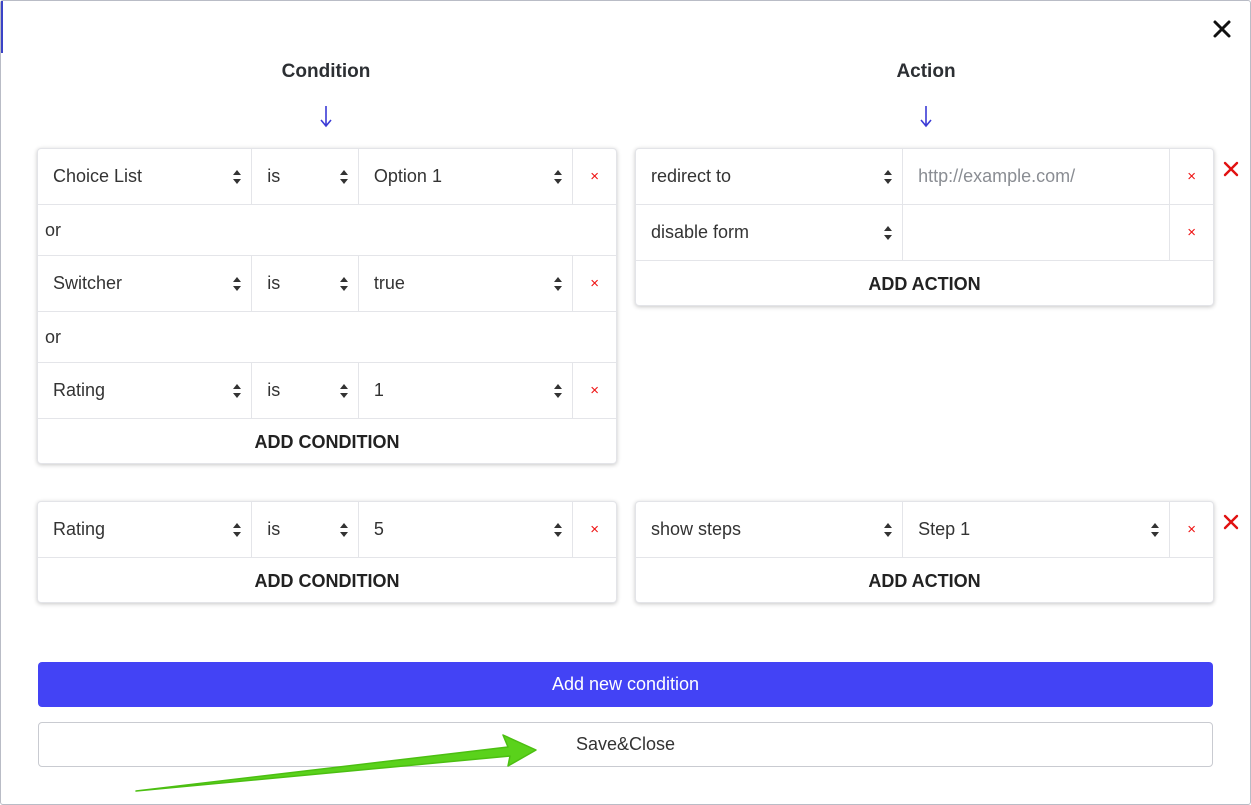 This screenshot has height=805, width=1251. Describe the element at coordinates (696, 529) in the screenshot. I see `action-type-value: show steps` at that location.